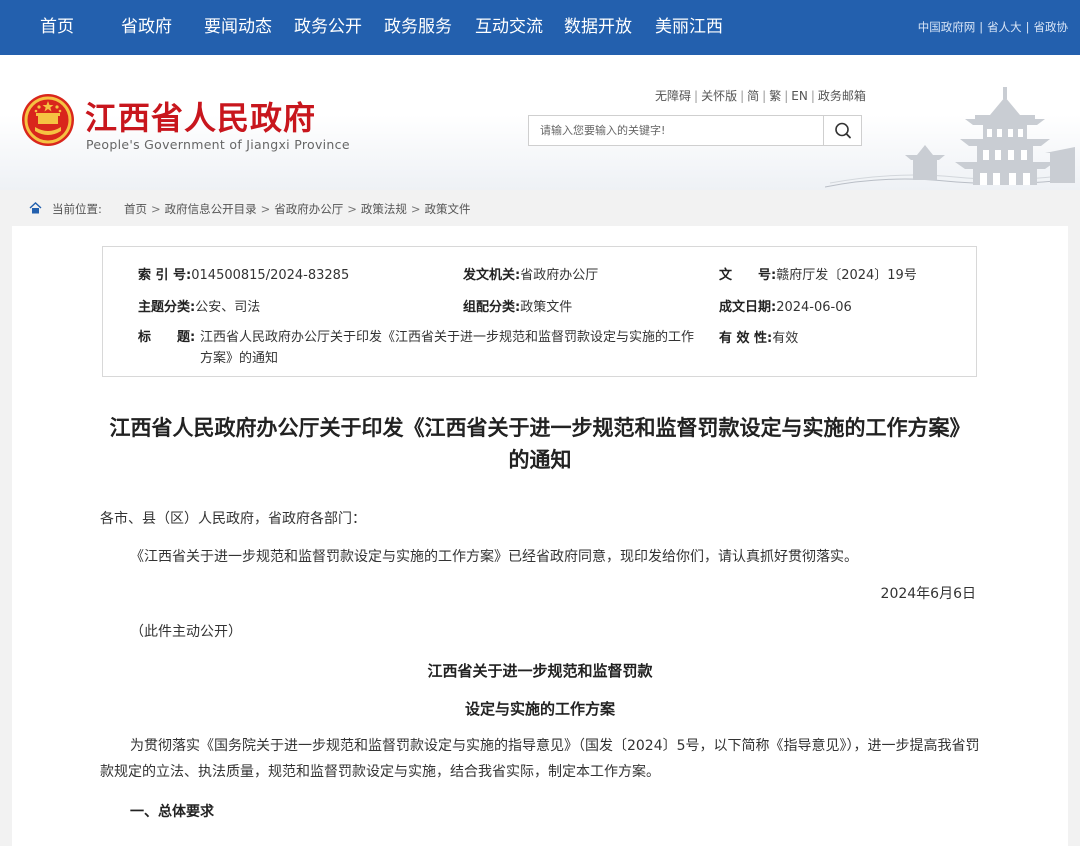 The width and height of the screenshot is (1080, 846). Describe the element at coordinates (57, 27) in the screenshot. I see `nav-item-home: 首页` at that location.